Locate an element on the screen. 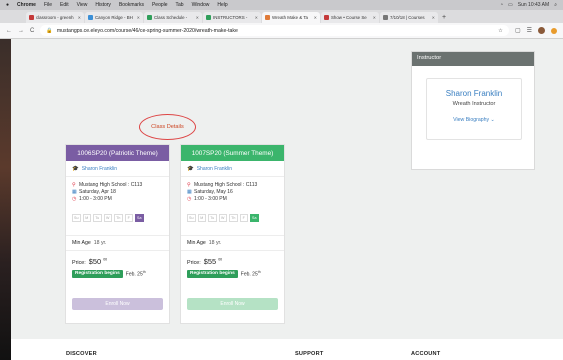 The height and width of the screenshot is (360, 563). desktop-background-strip is located at coordinates (5, 199).